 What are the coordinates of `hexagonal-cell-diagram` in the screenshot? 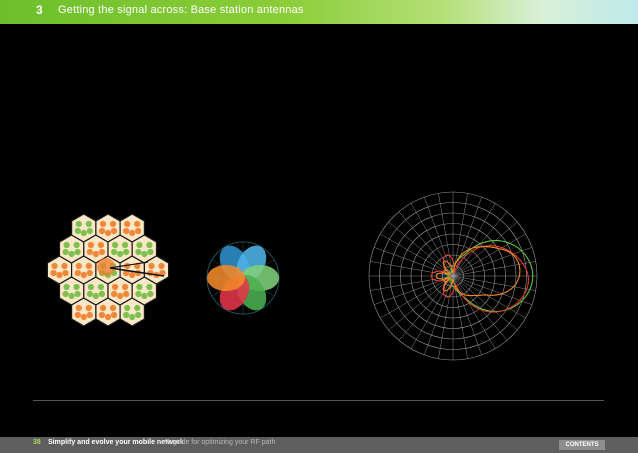 It's located at (108, 270).